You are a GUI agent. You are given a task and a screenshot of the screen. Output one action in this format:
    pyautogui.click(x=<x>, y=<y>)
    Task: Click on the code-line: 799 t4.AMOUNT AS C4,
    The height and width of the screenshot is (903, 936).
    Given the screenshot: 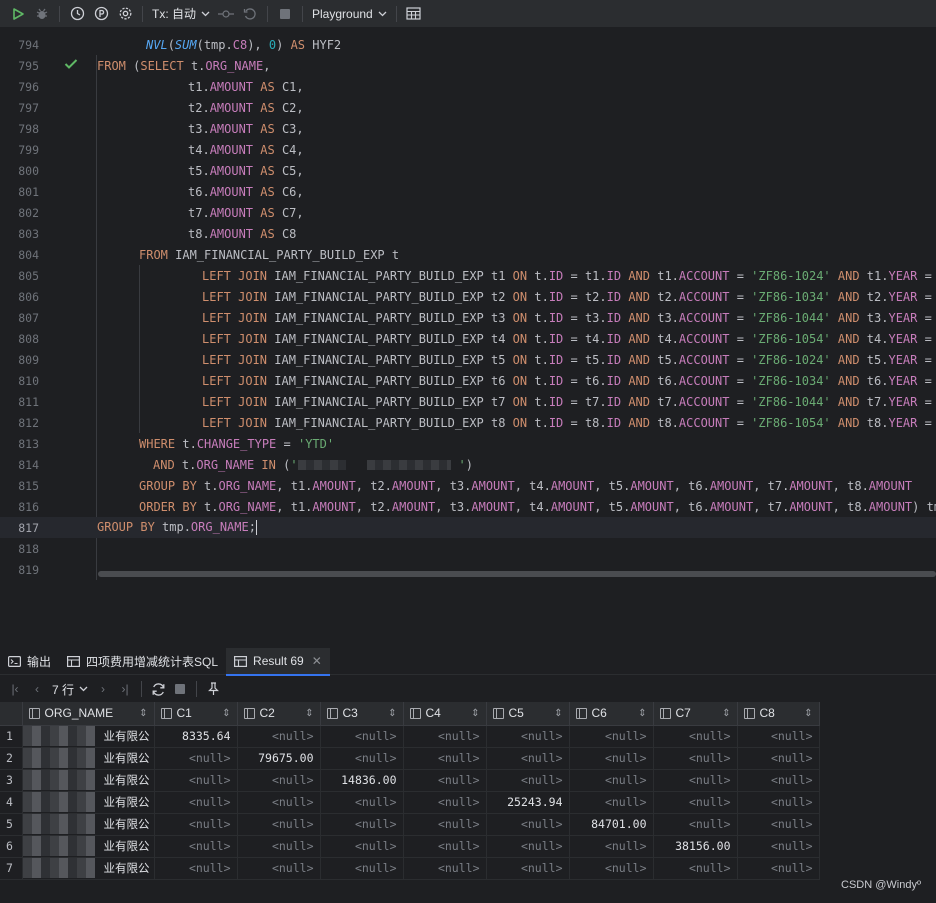 What is the action you would take?
    pyautogui.click(x=468, y=149)
    